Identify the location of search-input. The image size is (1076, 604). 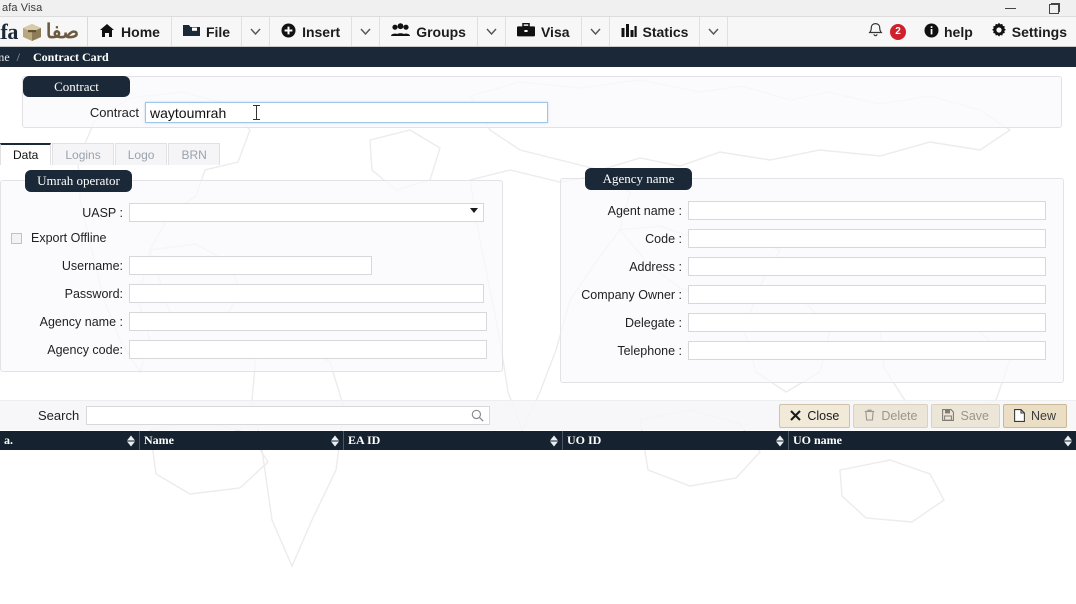
(288, 415).